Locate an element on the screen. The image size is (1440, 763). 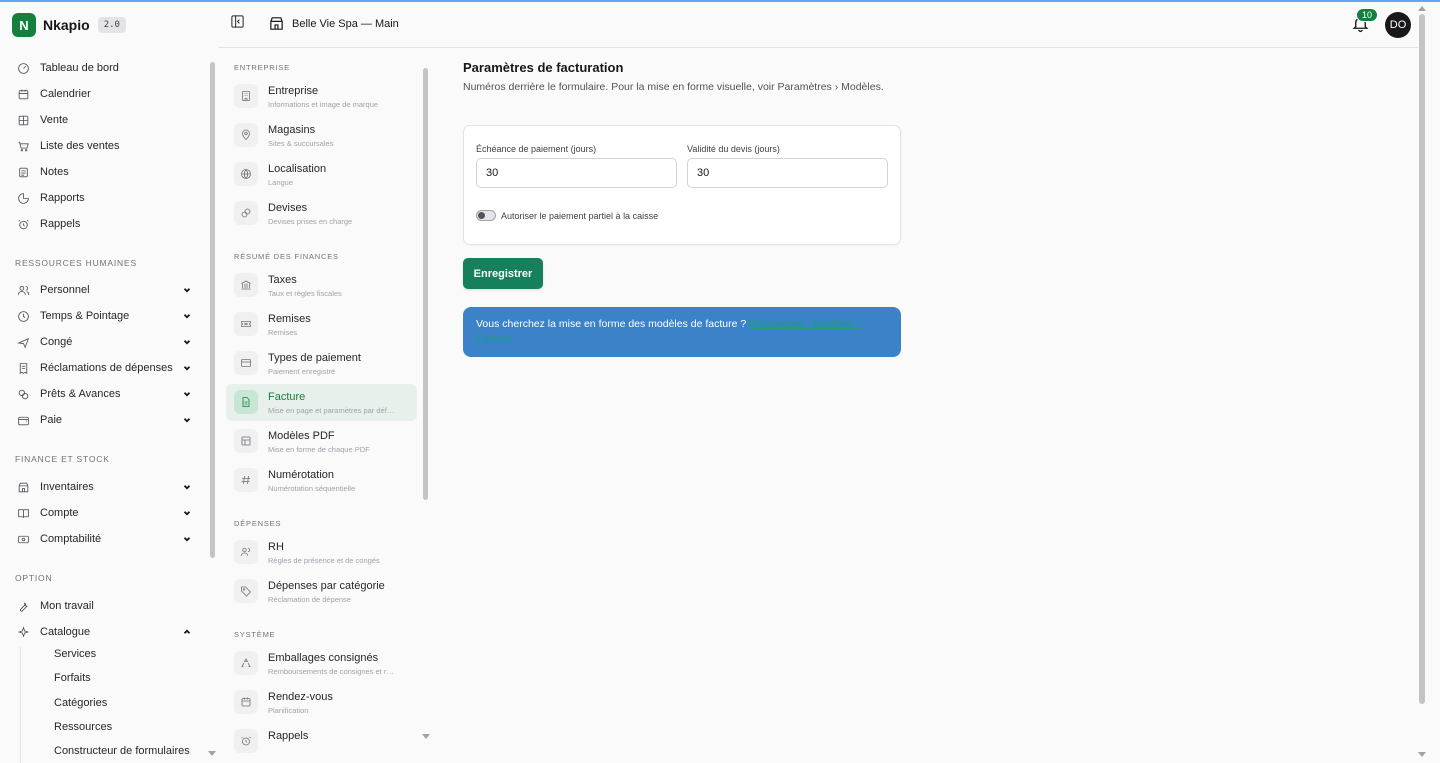
landmark-icon is located at coordinates (246, 285).